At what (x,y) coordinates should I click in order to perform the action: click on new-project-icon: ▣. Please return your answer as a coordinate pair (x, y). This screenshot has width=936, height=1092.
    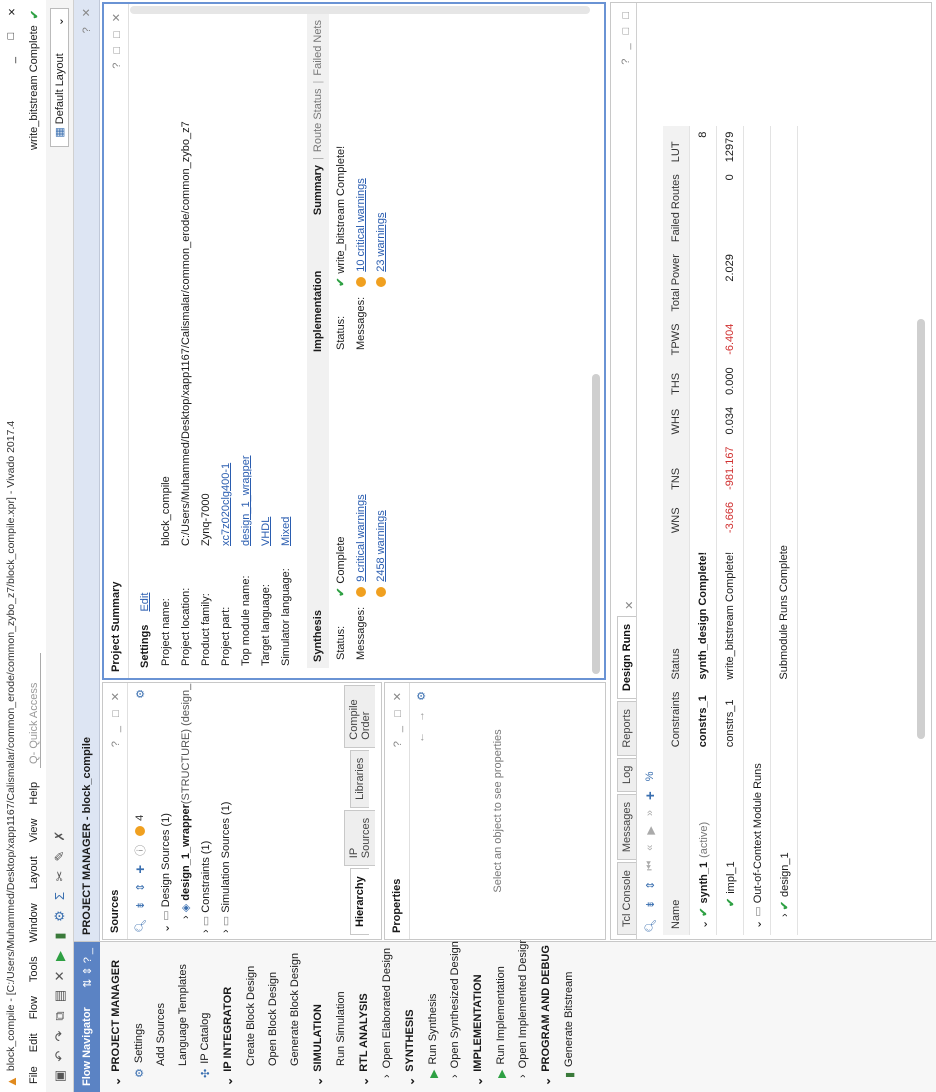
    Looking at the image, I should click on (60, 1076).